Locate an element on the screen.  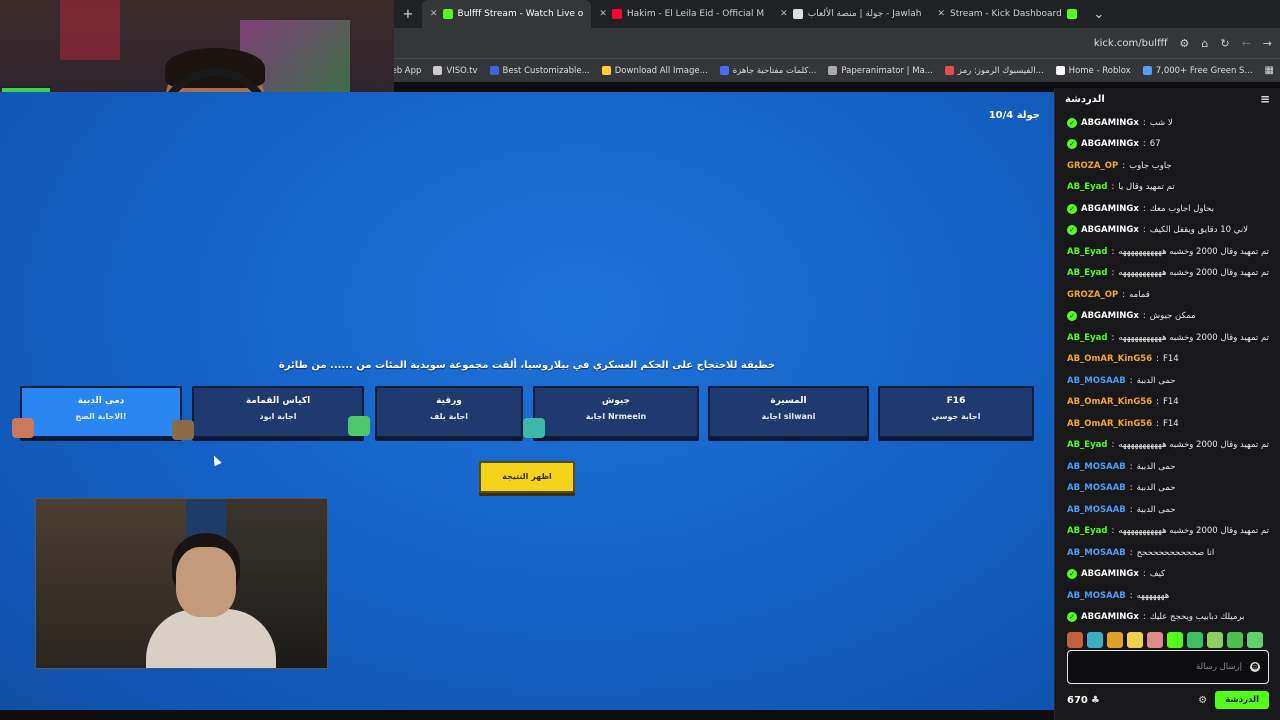
kick-favicon-icon is located at coordinates (1071, 14).